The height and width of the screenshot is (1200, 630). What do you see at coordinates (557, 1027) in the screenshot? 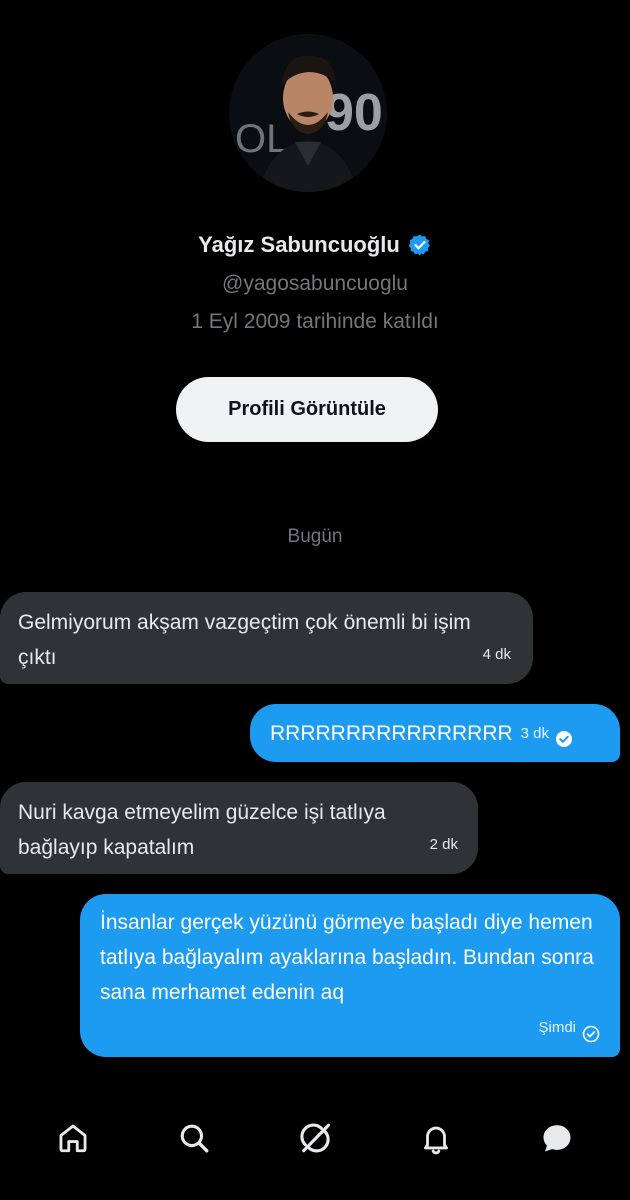
I see `message-time: Şimdi` at bounding box center [557, 1027].